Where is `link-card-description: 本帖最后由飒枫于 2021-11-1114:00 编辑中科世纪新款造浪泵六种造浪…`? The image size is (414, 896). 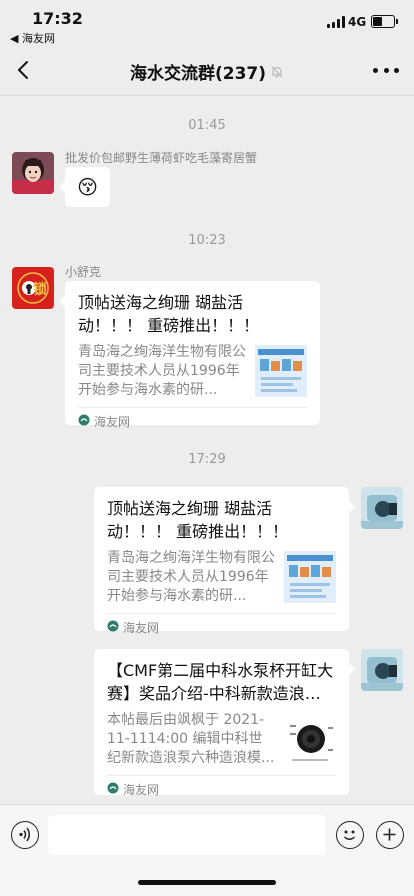
link-card-description: 本帖最后由飒枫于 2021-11-1114:00 编辑中科世纪新款造浪泵六种造浪… is located at coordinates (191, 739).